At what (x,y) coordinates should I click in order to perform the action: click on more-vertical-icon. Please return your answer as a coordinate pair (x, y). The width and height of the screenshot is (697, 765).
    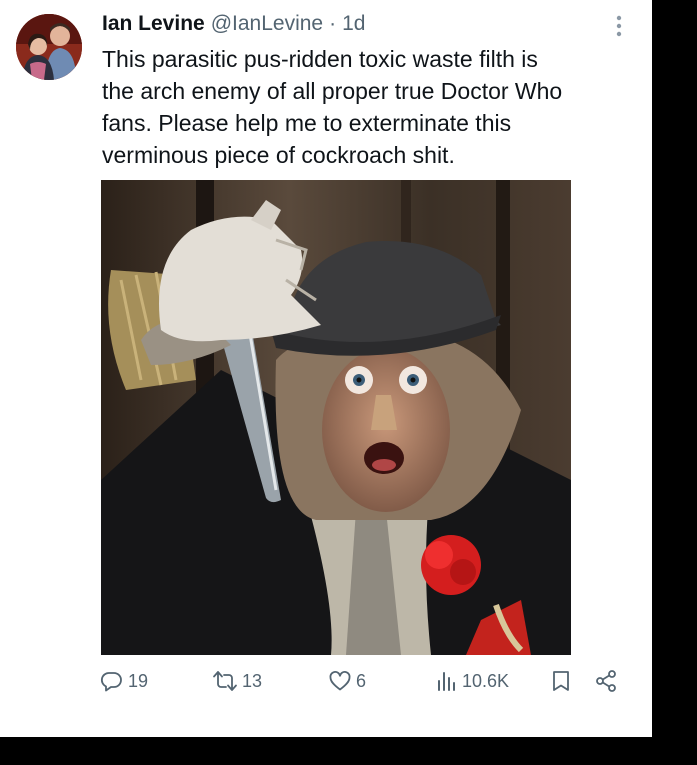
    Looking at the image, I should click on (619, 26).